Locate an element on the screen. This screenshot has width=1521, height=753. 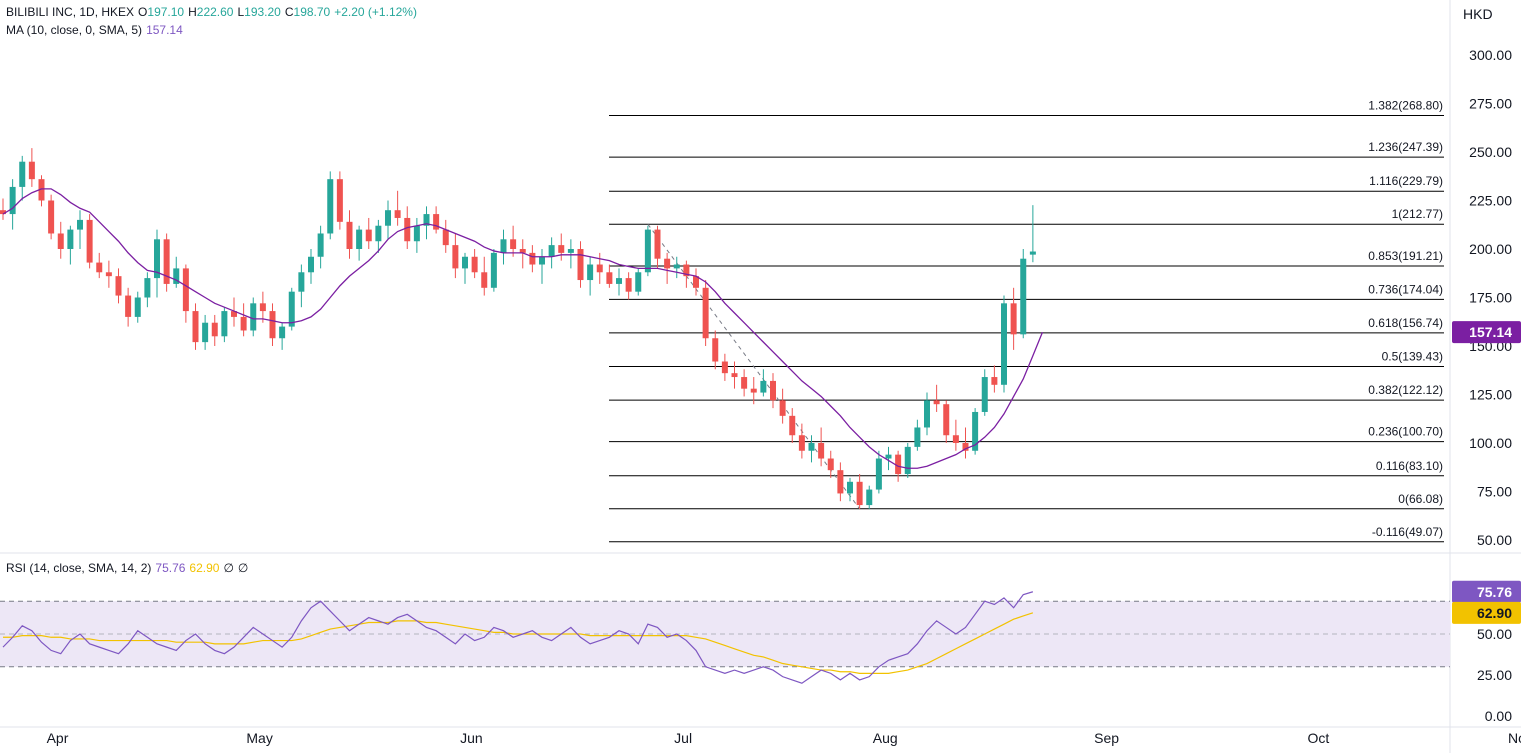
rsi-legend-value: 75.76 is located at coordinates (170, 568).